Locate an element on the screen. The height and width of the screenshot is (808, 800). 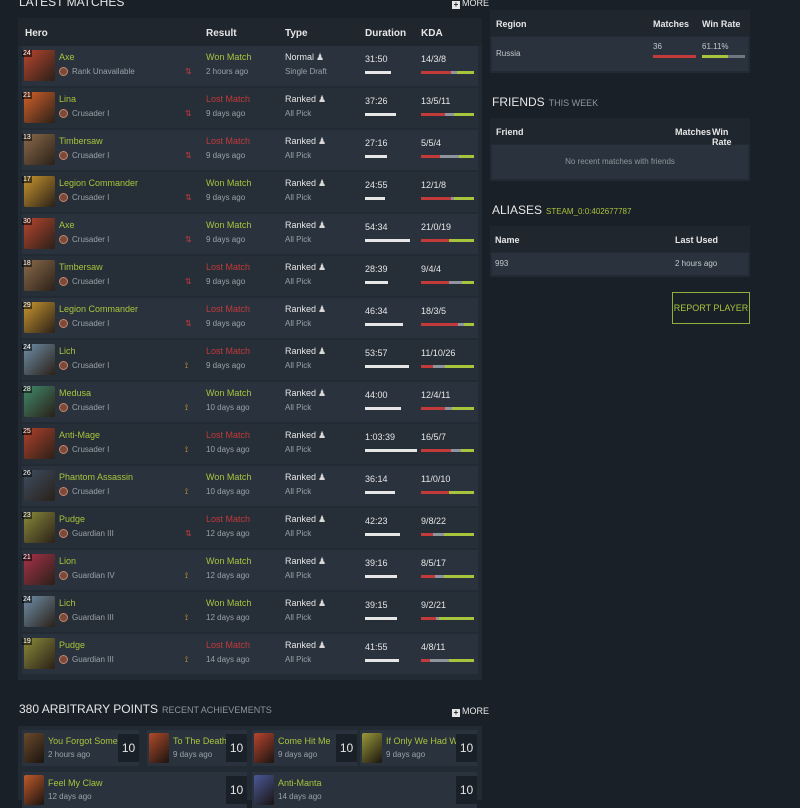
achievement-name: To The Death is located at coordinates (200, 741).